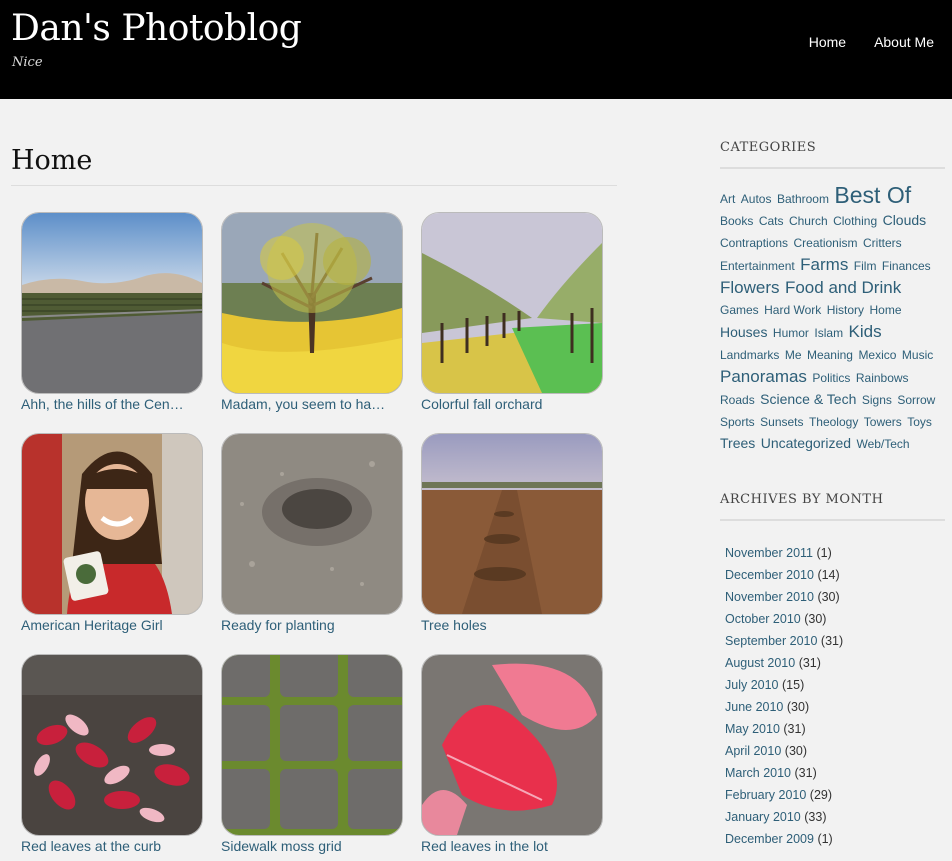 The image size is (952, 861). Describe the element at coordinates (865, 266) in the screenshot. I see `category-link: Film` at that location.